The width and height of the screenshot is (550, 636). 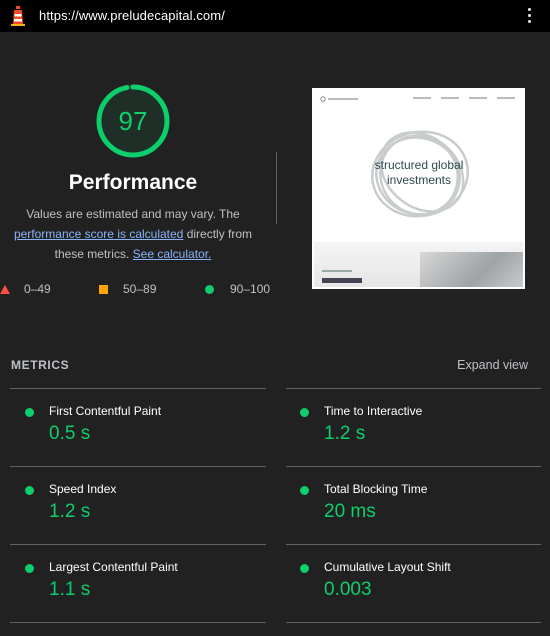 I want to click on legend-fail: 0–49, so click(x=25, y=289).